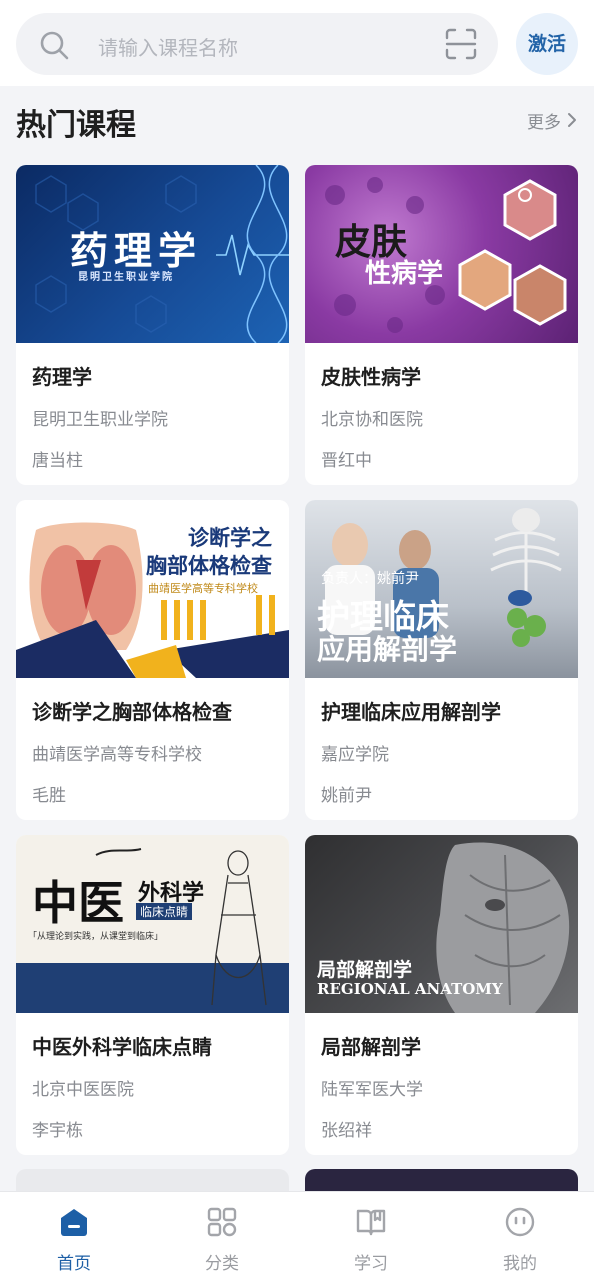 The image size is (594, 1280). Describe the element at coordinates (544, 120) in the screenshot. I see `more-link: 更多` at that location.